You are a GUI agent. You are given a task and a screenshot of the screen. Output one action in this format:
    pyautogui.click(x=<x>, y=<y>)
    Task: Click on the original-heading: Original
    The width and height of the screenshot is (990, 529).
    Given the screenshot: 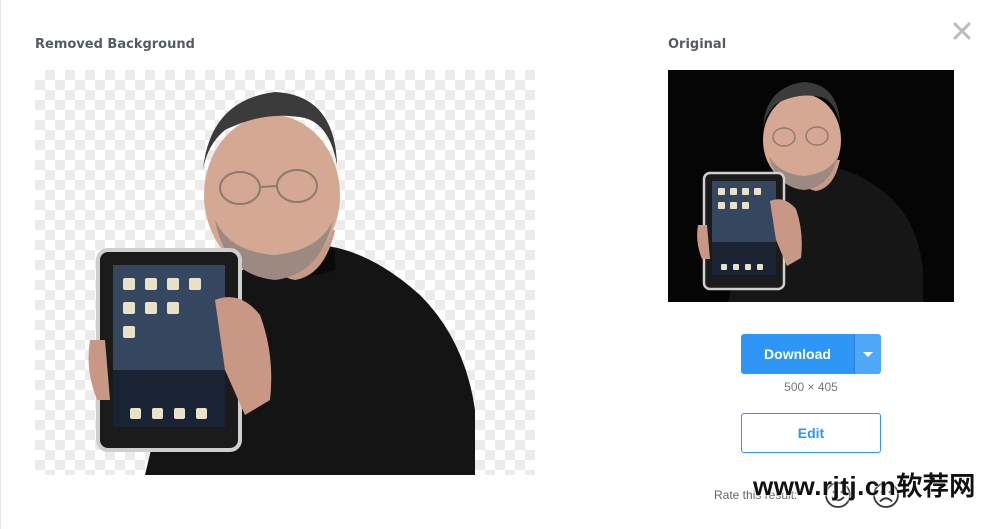 What is the action you would take?
    pyautogui.click(x=697, y=44)
    